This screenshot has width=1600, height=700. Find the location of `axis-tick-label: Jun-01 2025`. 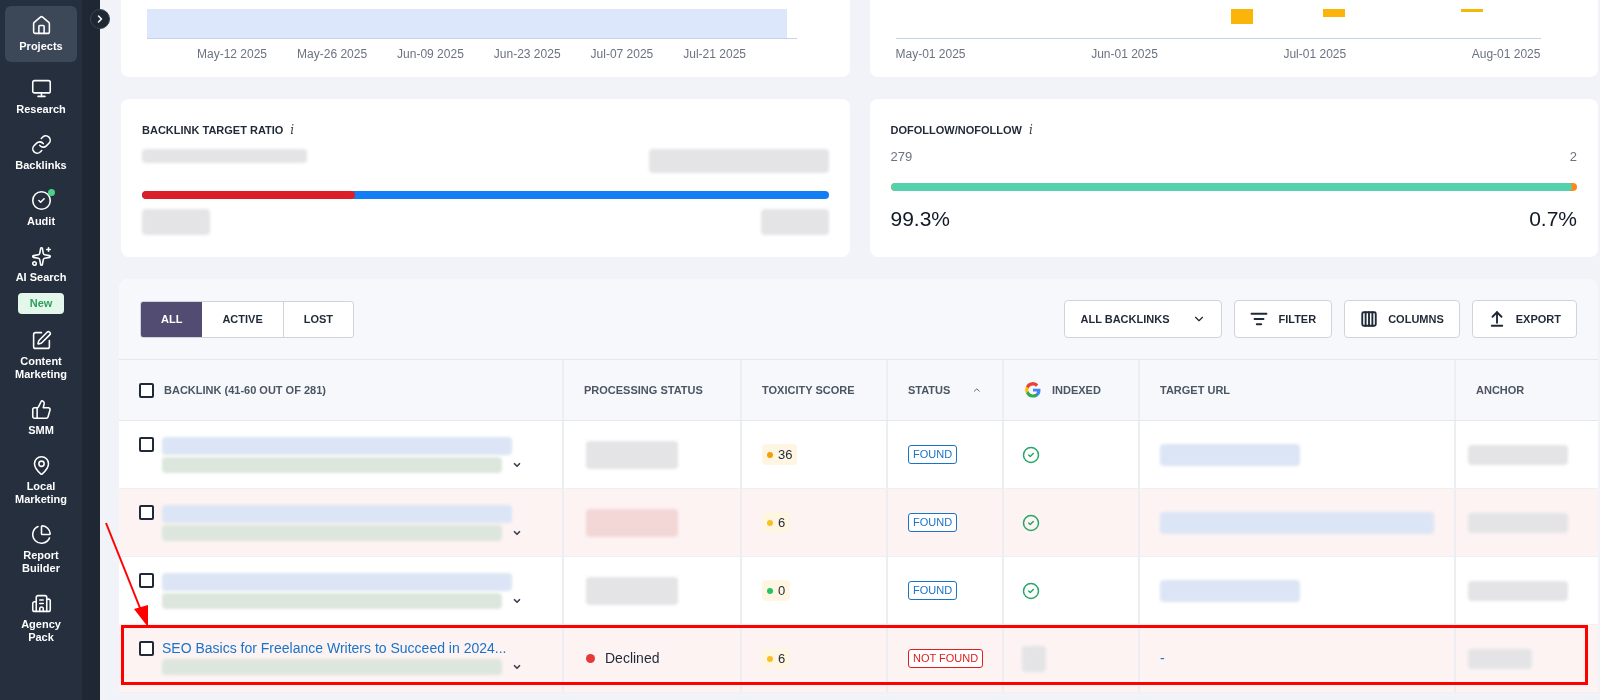

axis-tick-label: Jun-01 2025 is located at coordinates (1124, 54).